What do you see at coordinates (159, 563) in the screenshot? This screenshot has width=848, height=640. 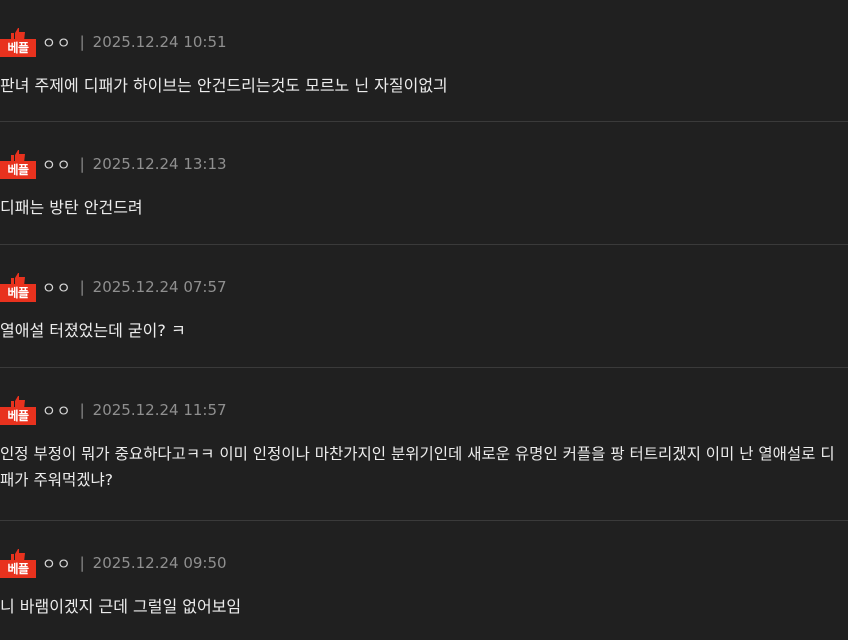 I see `comment-date: 2025.12.24 09:50` at bounding box center [159, 563].